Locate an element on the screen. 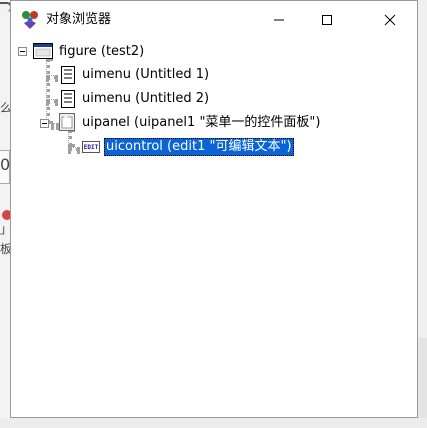 The height and width of the screenshot is (428, 427). figure-window-icon is located at coordinates (43, 51).